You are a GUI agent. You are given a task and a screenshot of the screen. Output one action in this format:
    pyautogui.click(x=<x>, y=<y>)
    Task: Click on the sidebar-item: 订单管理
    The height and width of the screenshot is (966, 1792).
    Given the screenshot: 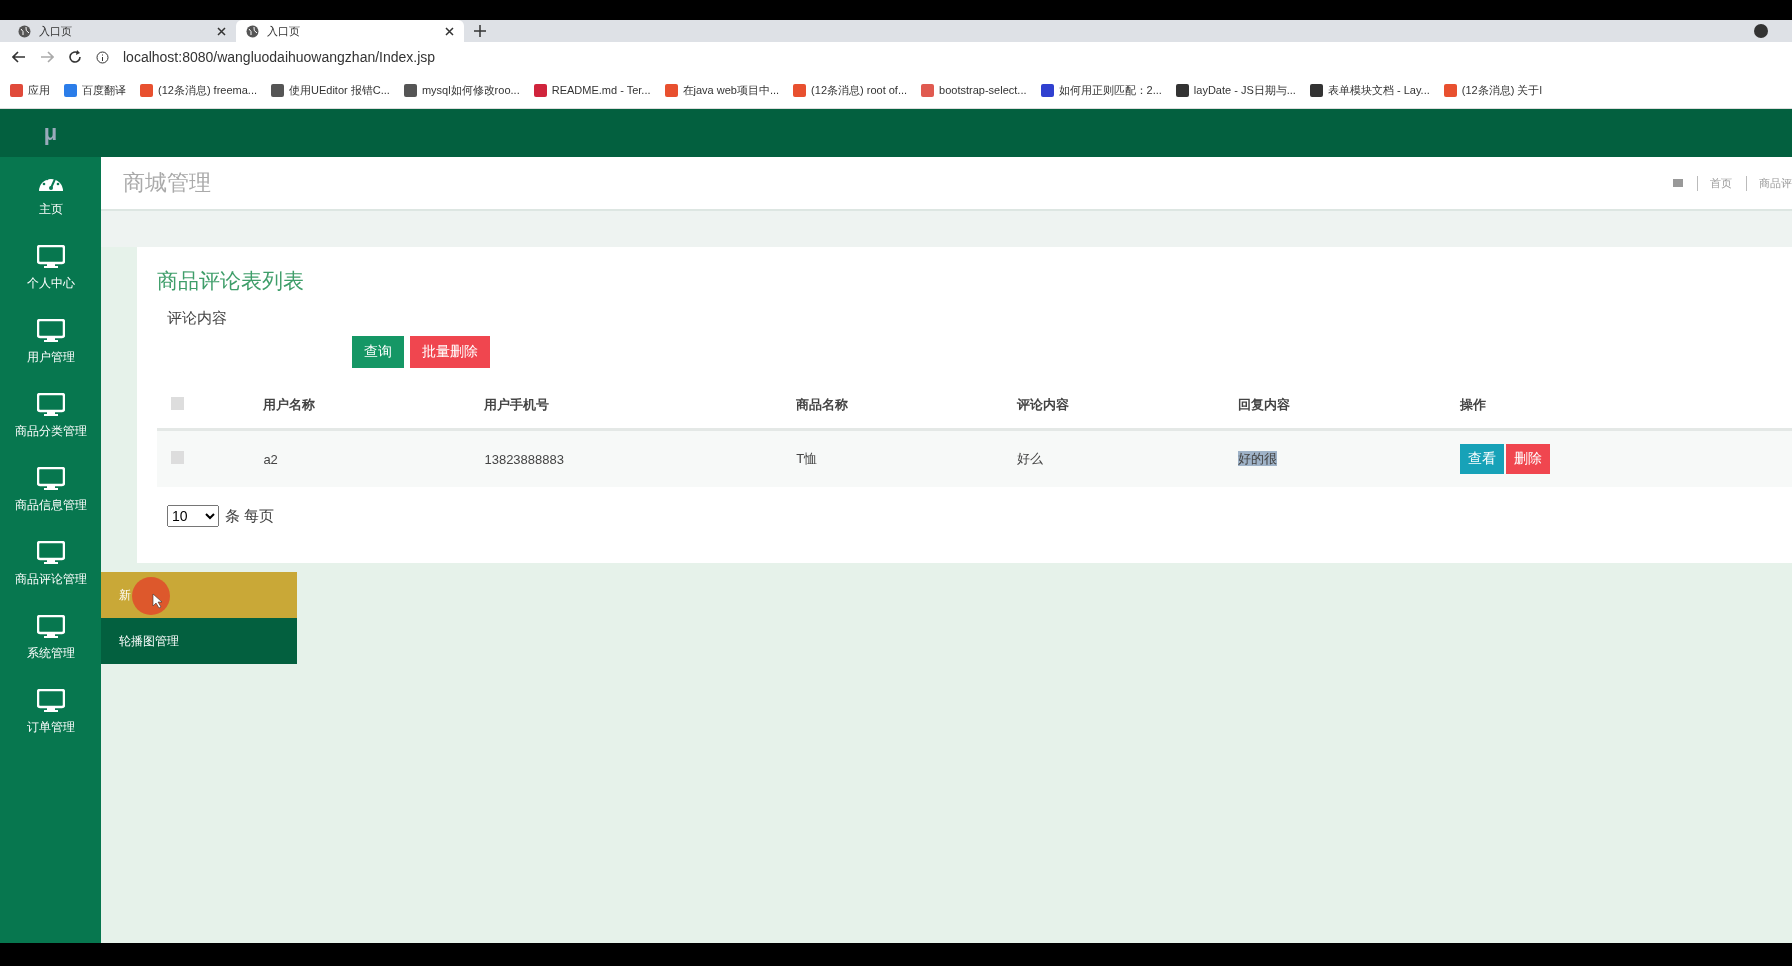 What is the action you would take?
    pyautogui.click(x=50, y=712)
    